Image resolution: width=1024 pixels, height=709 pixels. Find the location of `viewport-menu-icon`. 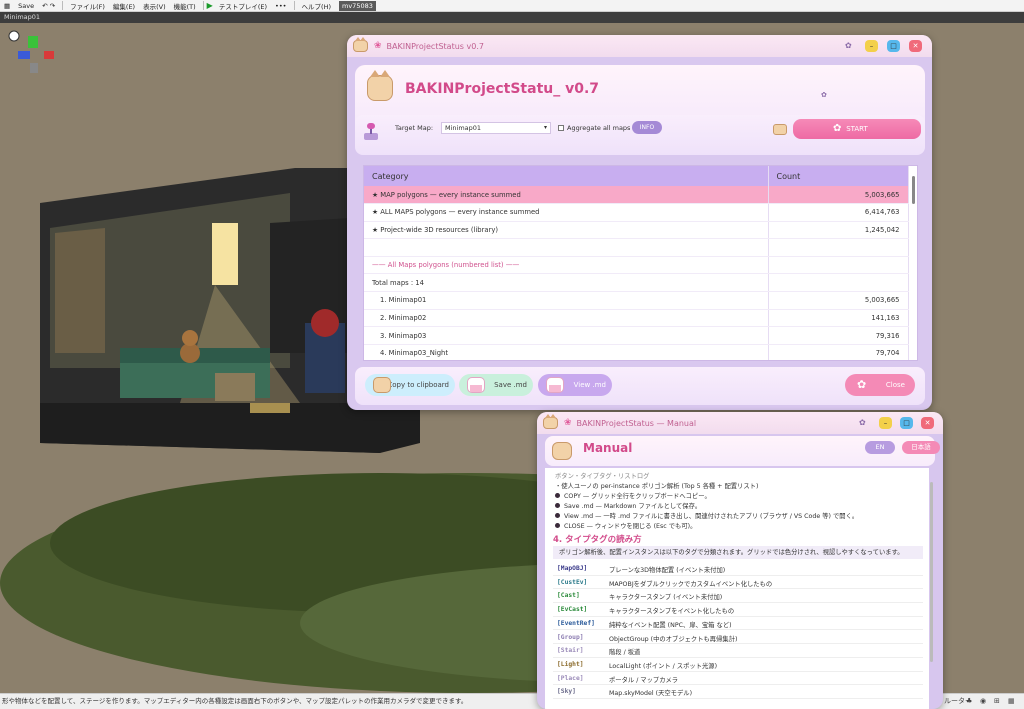

viewport-menu-icon is located at coordinates (14, 36).